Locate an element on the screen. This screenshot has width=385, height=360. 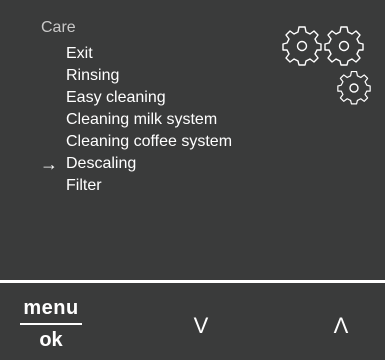
menu-item-label: Easy cleaning is located at coordinates (116, 97).